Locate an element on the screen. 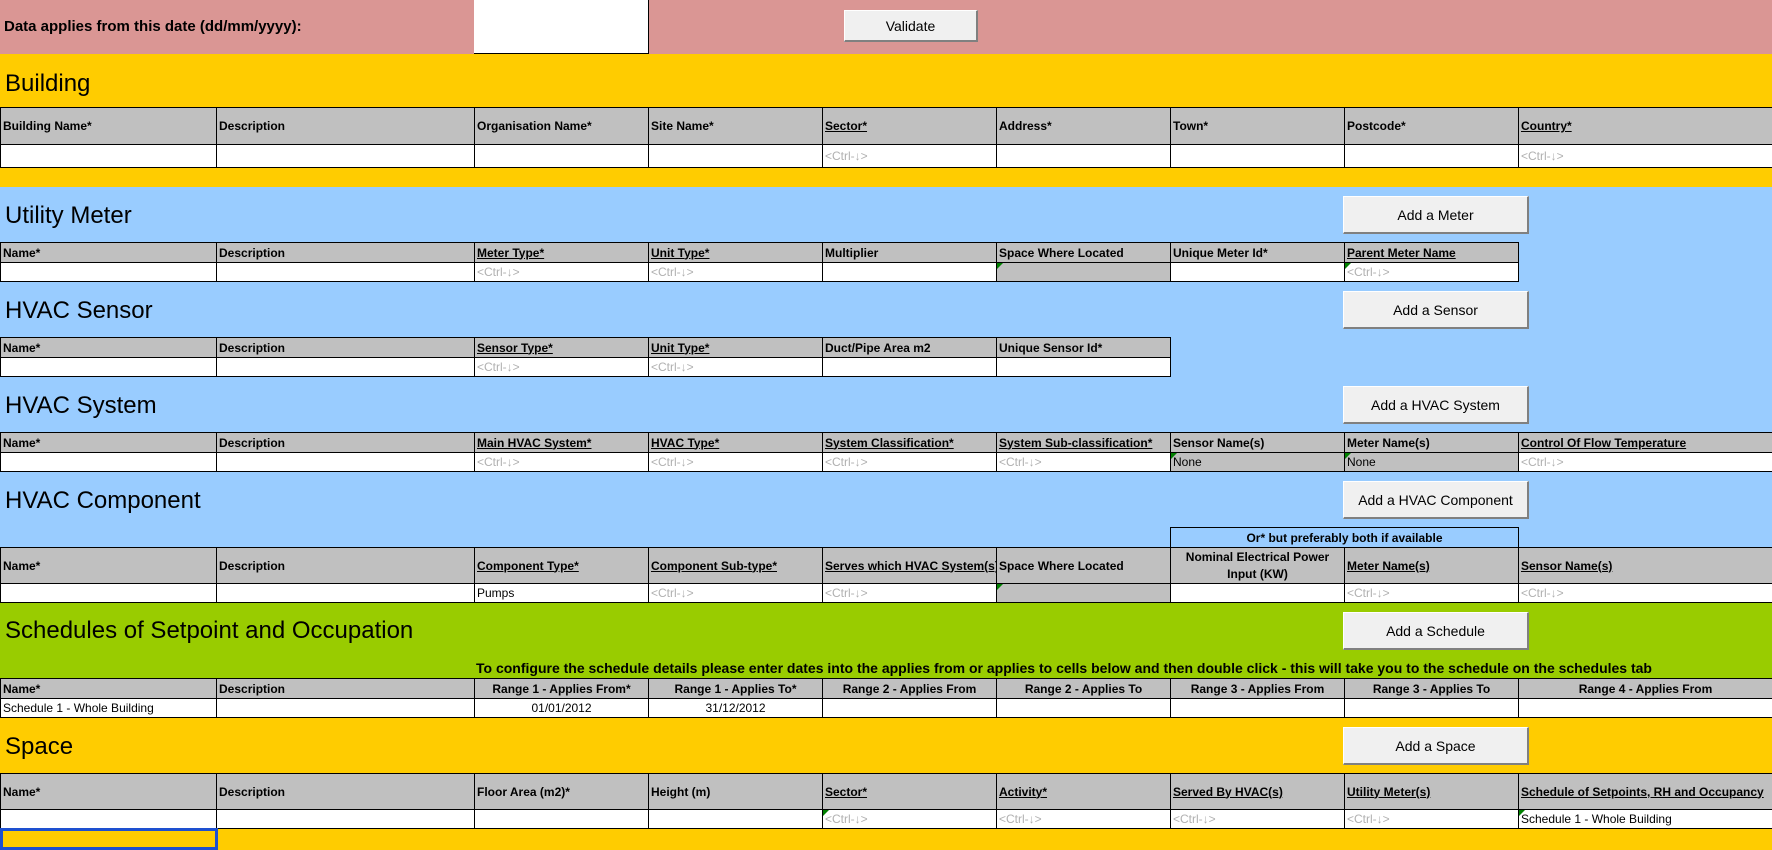 The width and height of the screenshot is (1772, 850). input-cell: 01/01/2012 is located at coordinates (561, 708).